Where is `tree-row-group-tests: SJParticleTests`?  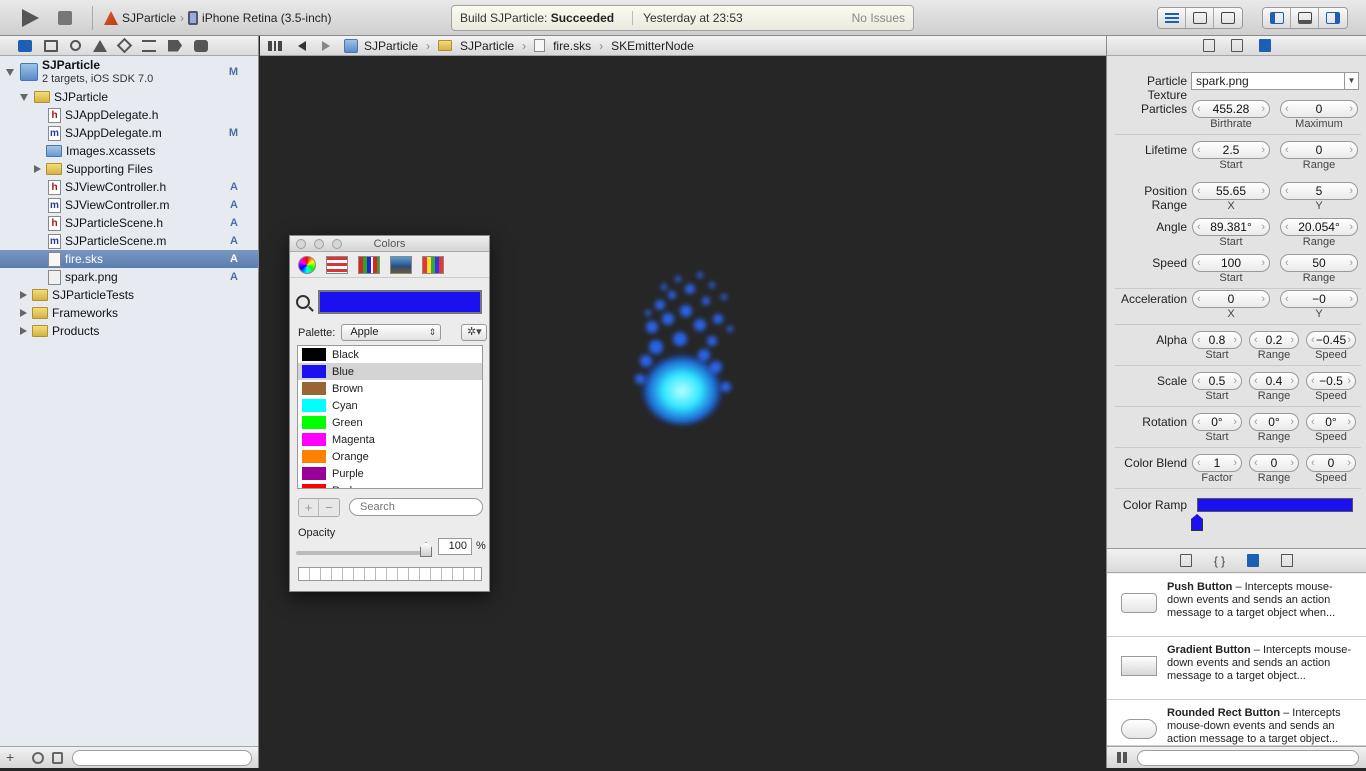
tree-row-group-tests: SJParticleTests is located at coordinates (129, 295).